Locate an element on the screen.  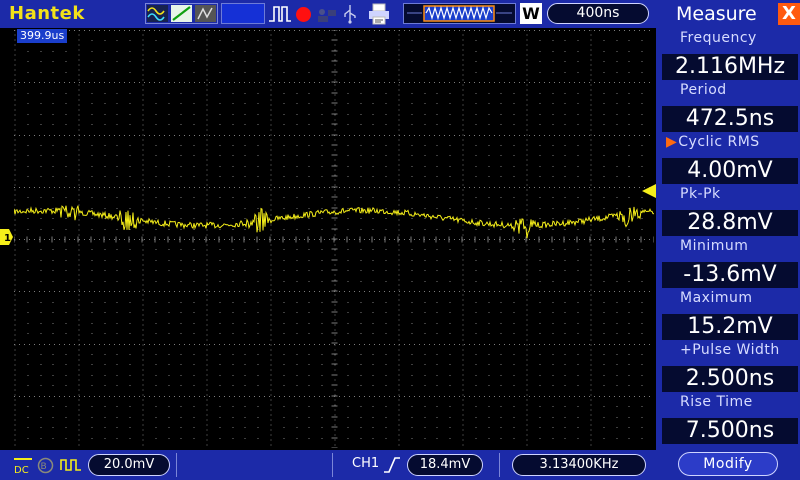
selected-arrow-icon: ▶ is located at coordinates (672, 142).